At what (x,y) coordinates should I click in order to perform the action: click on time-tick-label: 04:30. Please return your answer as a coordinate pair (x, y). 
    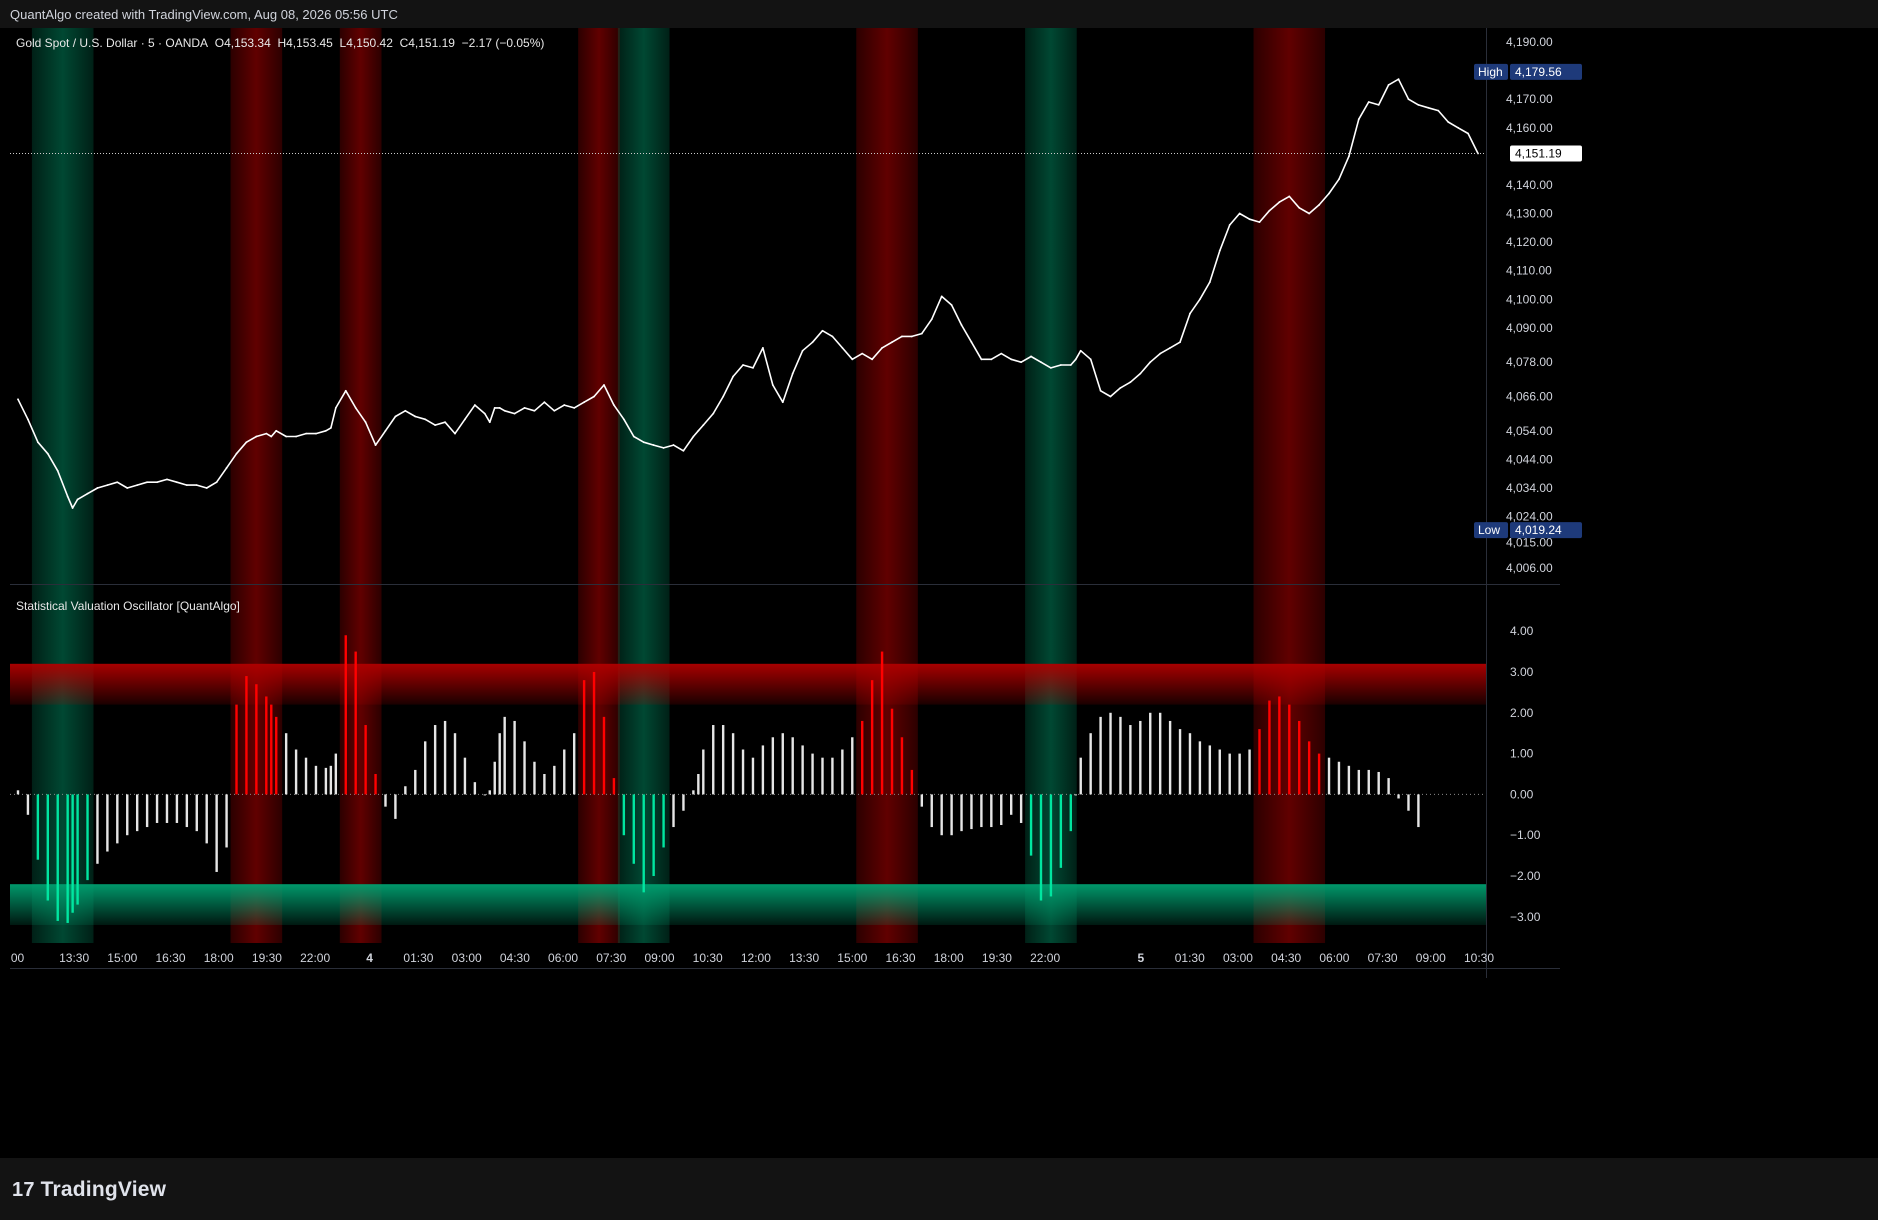
    Looking at the image, I should click on (1286, 958).